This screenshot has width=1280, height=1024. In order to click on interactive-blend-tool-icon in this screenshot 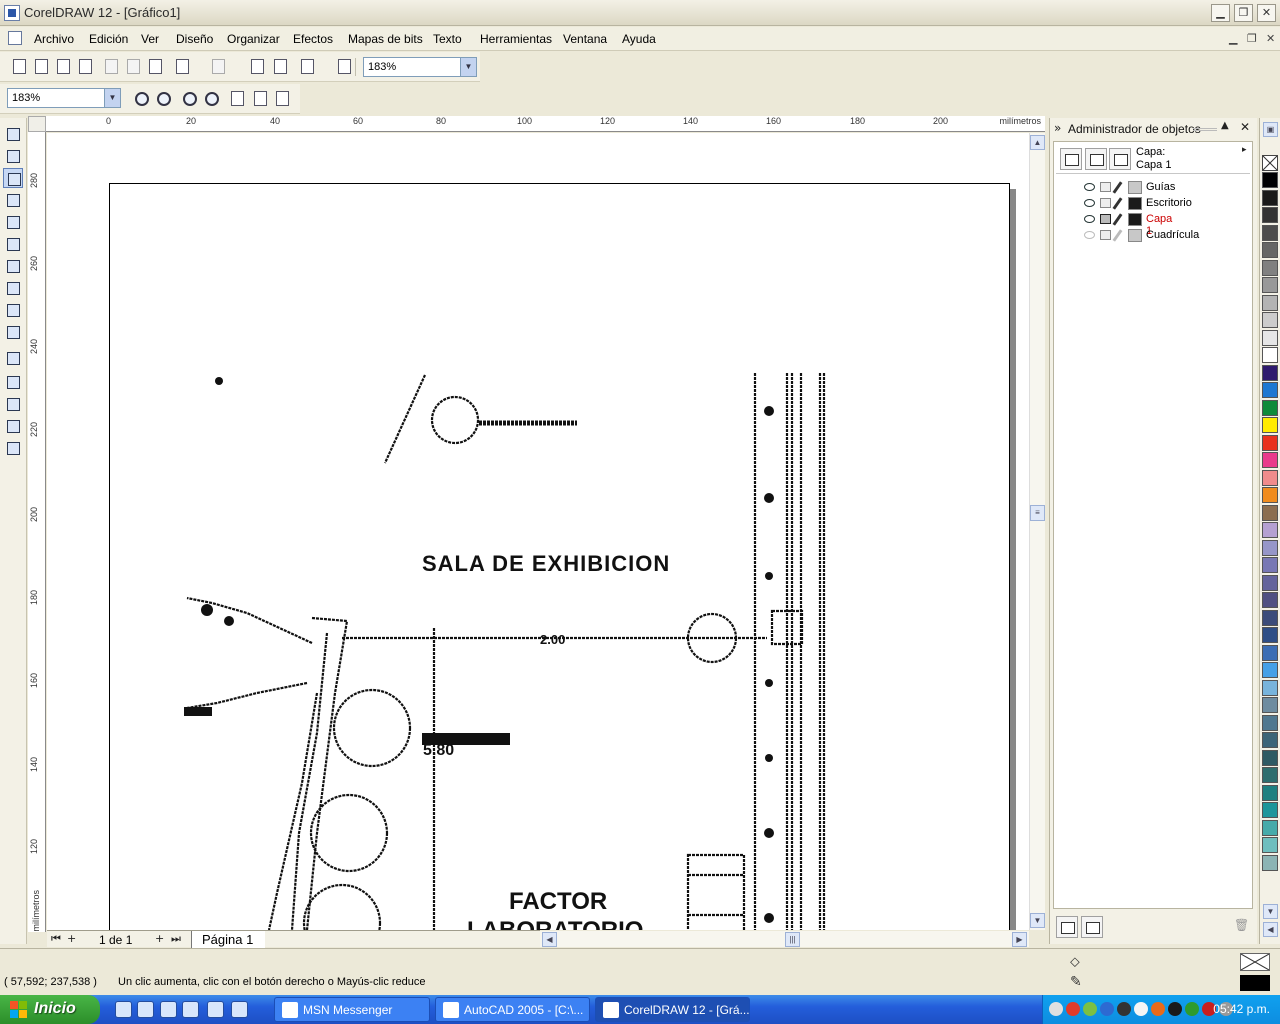, I will do `click(13, 358)`.